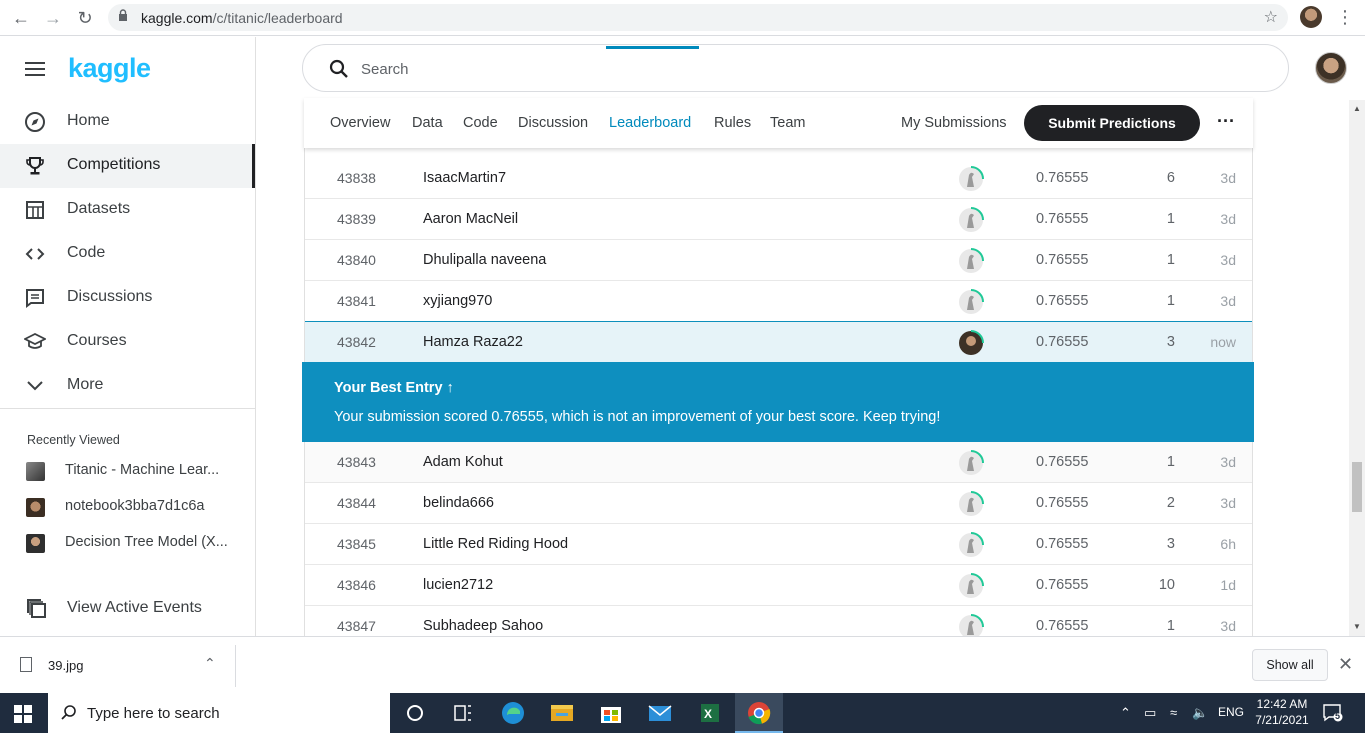  I want to click on taskbar-search: Type here to search, so click(219, 713).